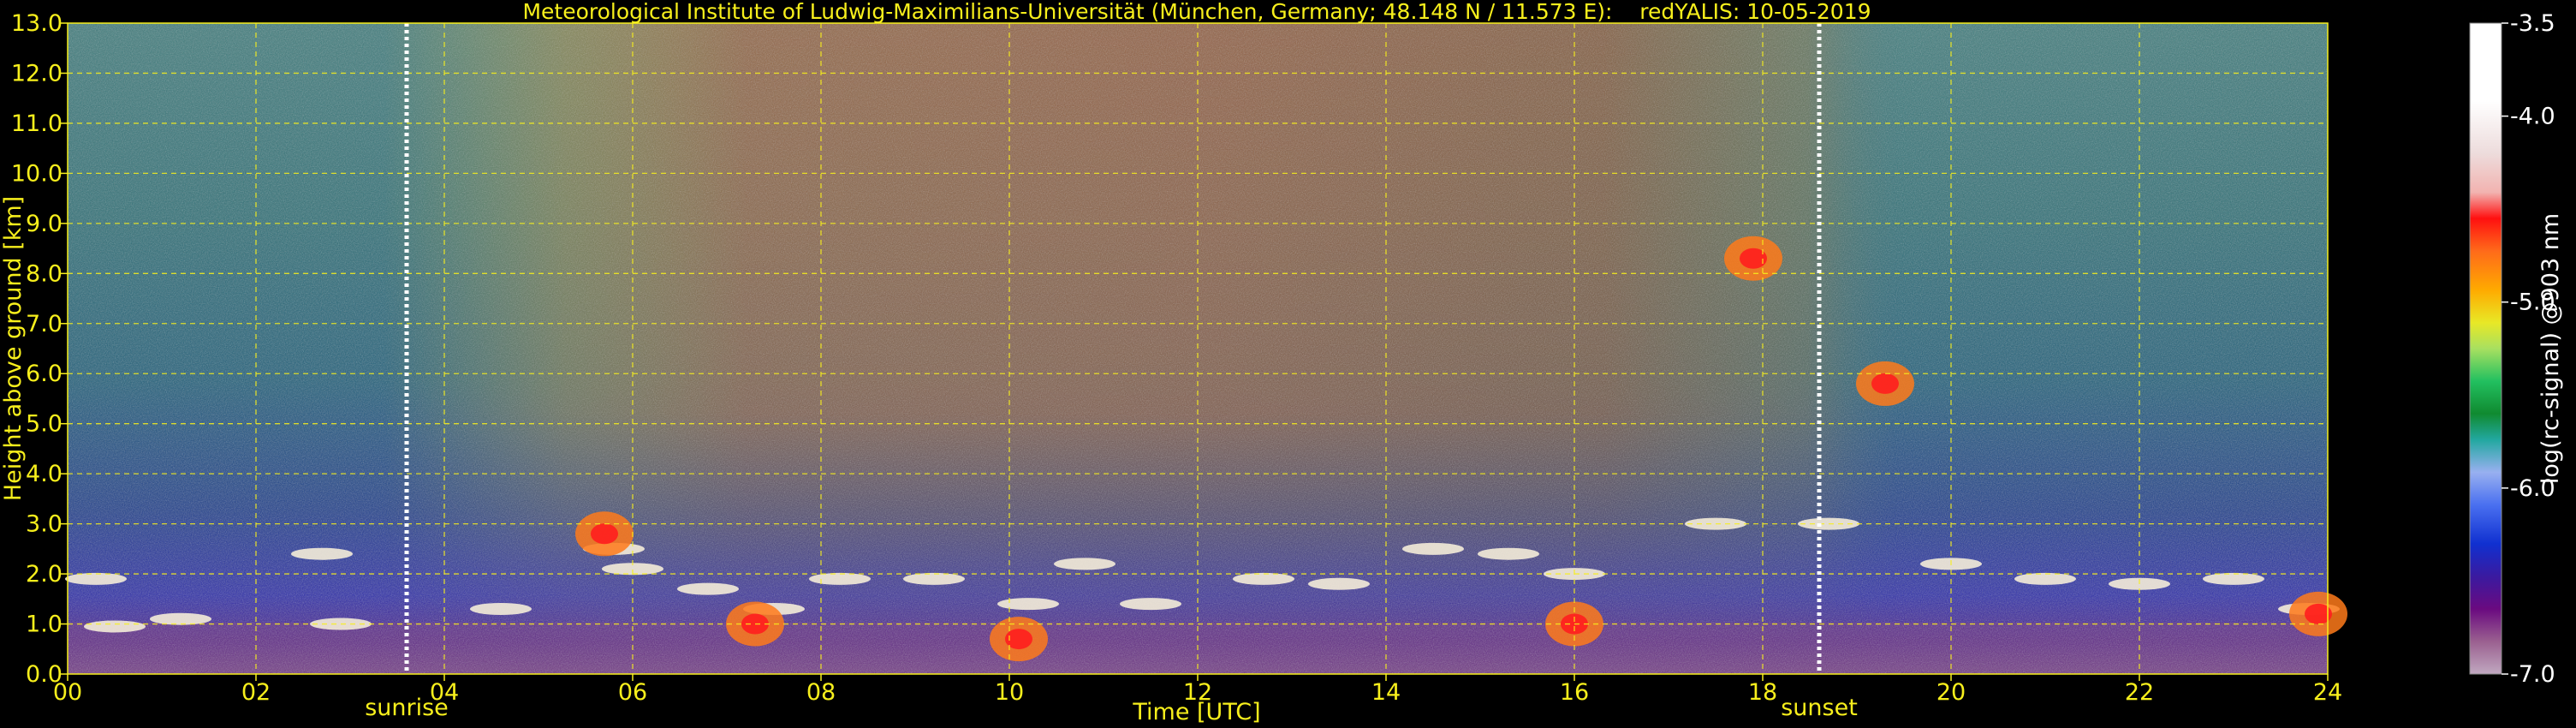 The image size is (2576, 728). What do you see at coordinates (821, 692) in the screenshot?
I see `x-tick-label: 08` at bounding box center [821, 692].